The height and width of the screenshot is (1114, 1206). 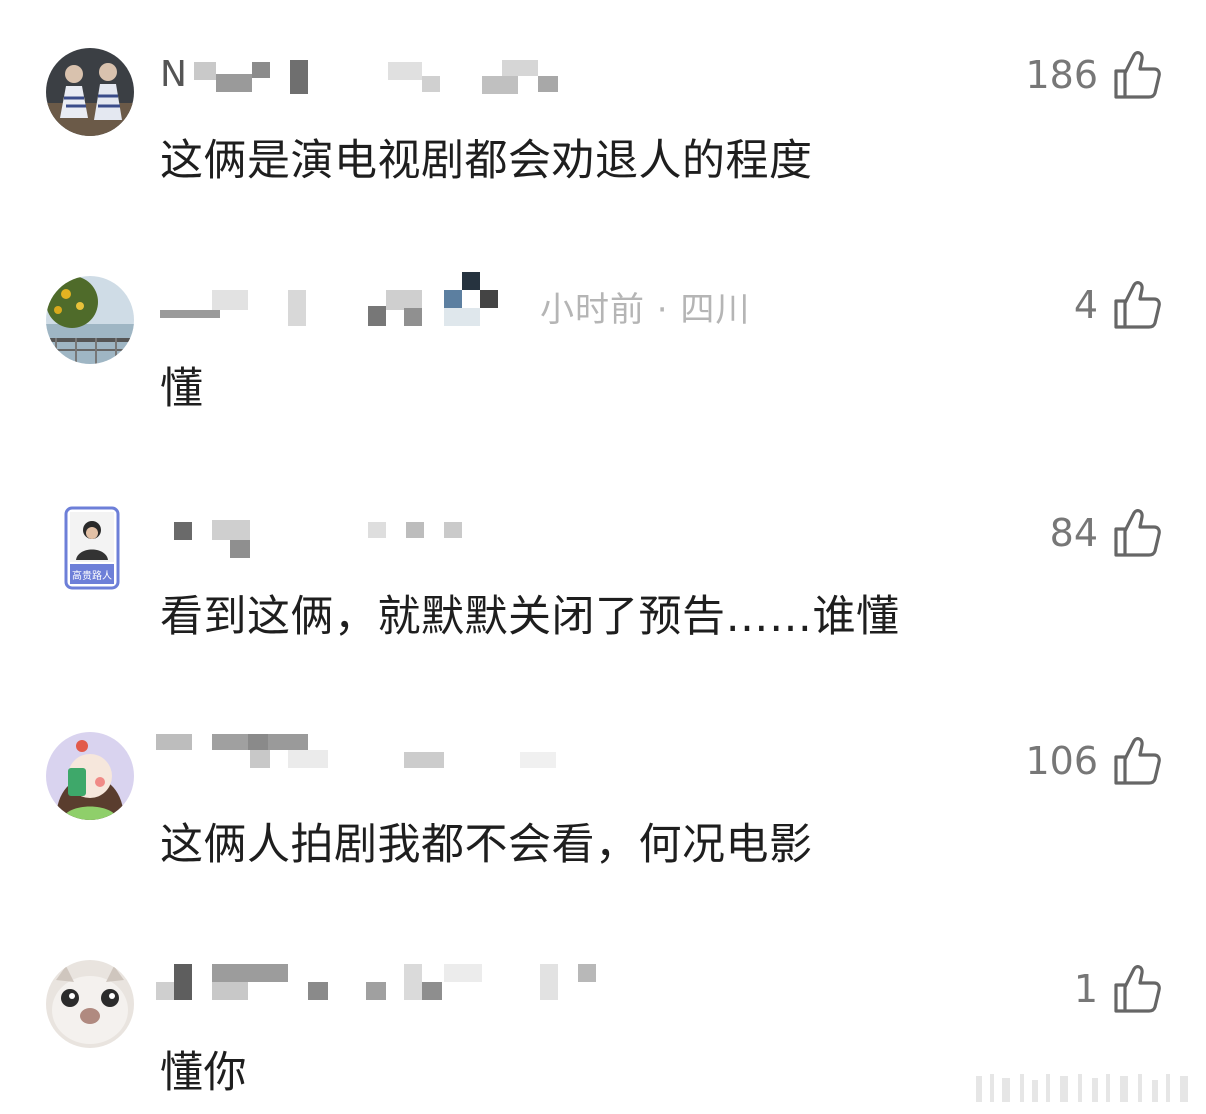 What do you see at coordinates (486, 161) in the screenshot?
I see `comment-text: 这俩是演电视剧都会劝退人的程度` at bounding box center [486, 161].